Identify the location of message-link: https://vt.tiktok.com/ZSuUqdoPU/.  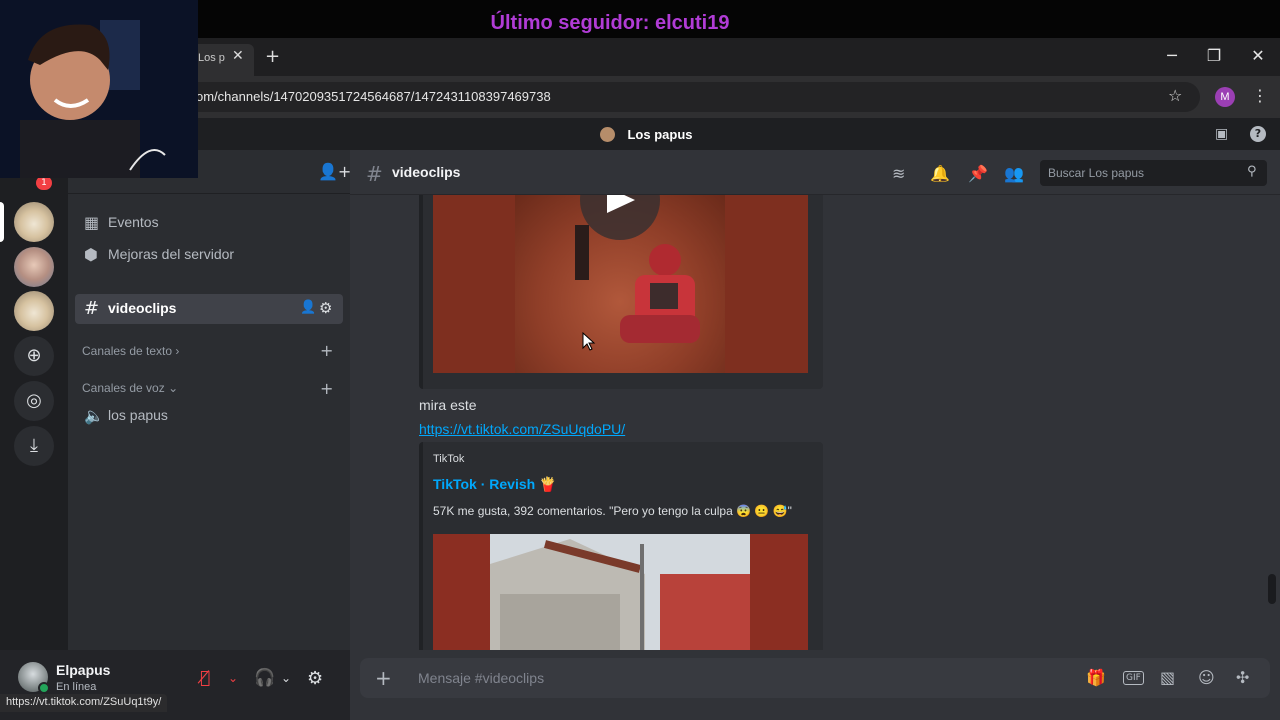
(522, 429).